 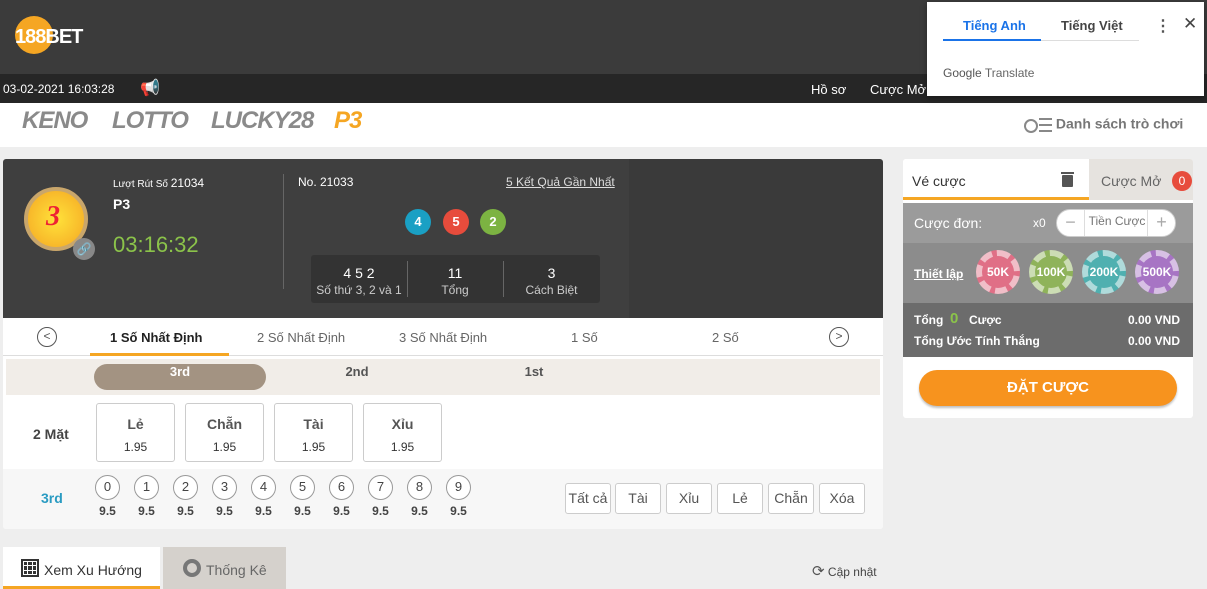 What do you see at coordinates (603, 568) in the screenshot?
I see `bottom-tabs: Xem Xu Hướng Thống Kê ⟳ Cập nhật` at bounding box center [603, 568].